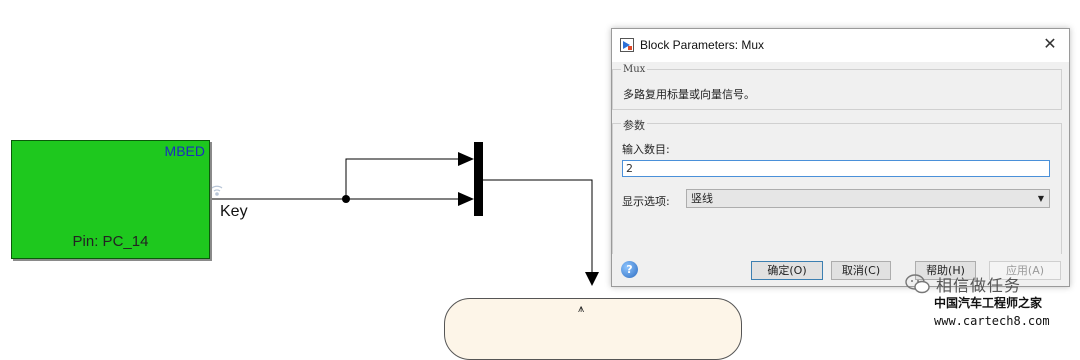 Image resolution: width=1080 pixels, height=360 pixels. I want to click on branch-line-upper, so click(401, 178).